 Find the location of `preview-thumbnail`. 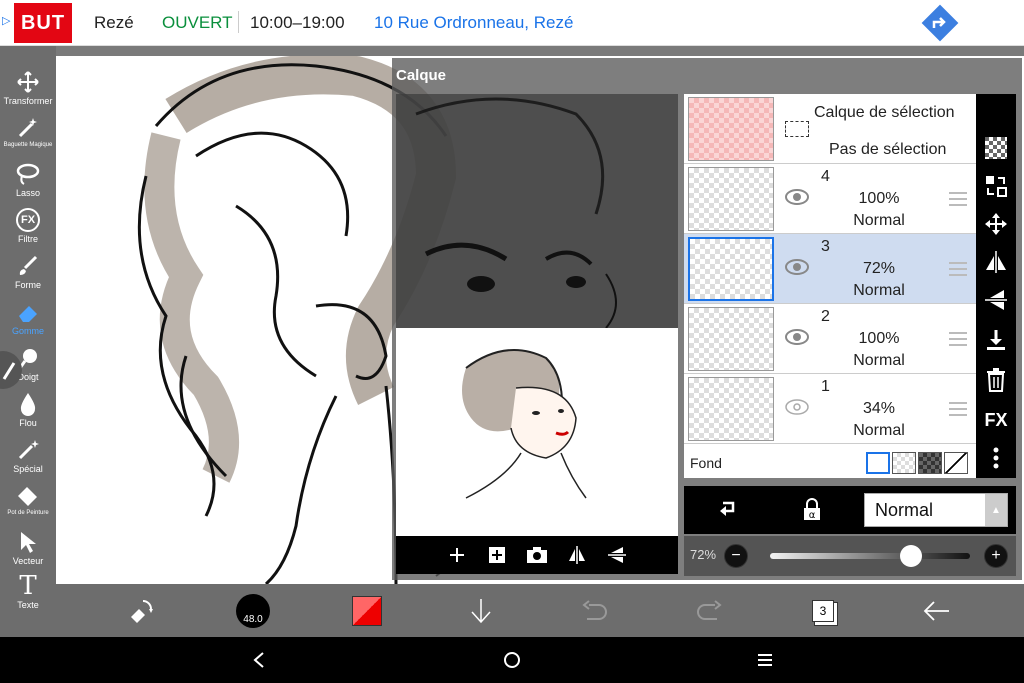

preview-thumbnail is located at coordinates (524, 424).